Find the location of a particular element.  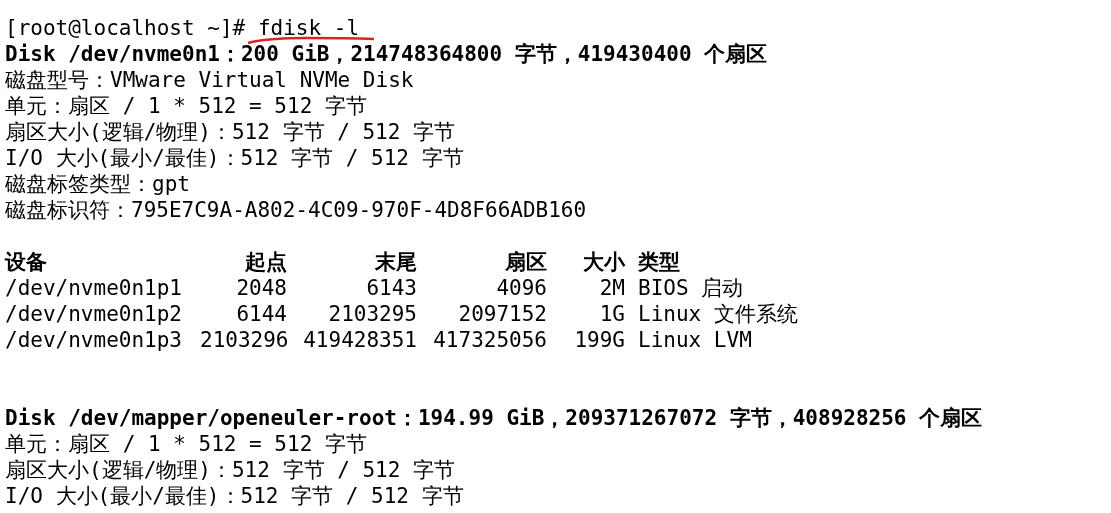

column-header: 起点 is located at coordinates (265, 262).